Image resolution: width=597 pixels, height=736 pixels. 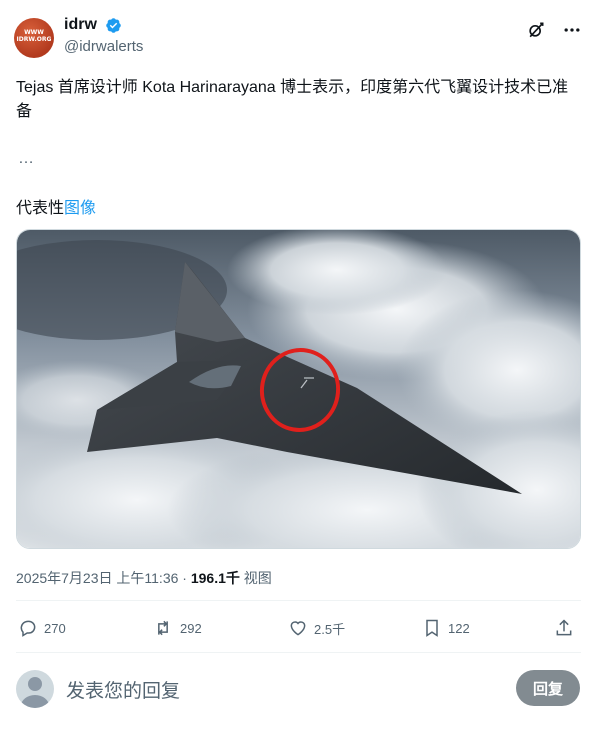 I want to click on author-handle: @idrwalerts, so click(x=103, y=46).